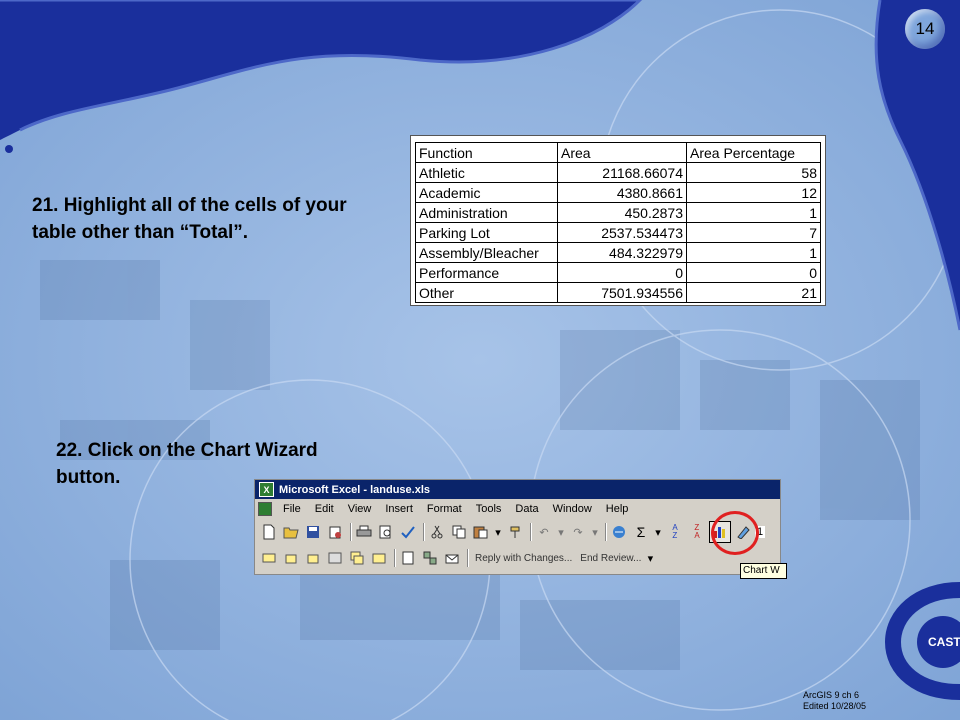  I want to click on menu-window: Window, so click(572, 509).